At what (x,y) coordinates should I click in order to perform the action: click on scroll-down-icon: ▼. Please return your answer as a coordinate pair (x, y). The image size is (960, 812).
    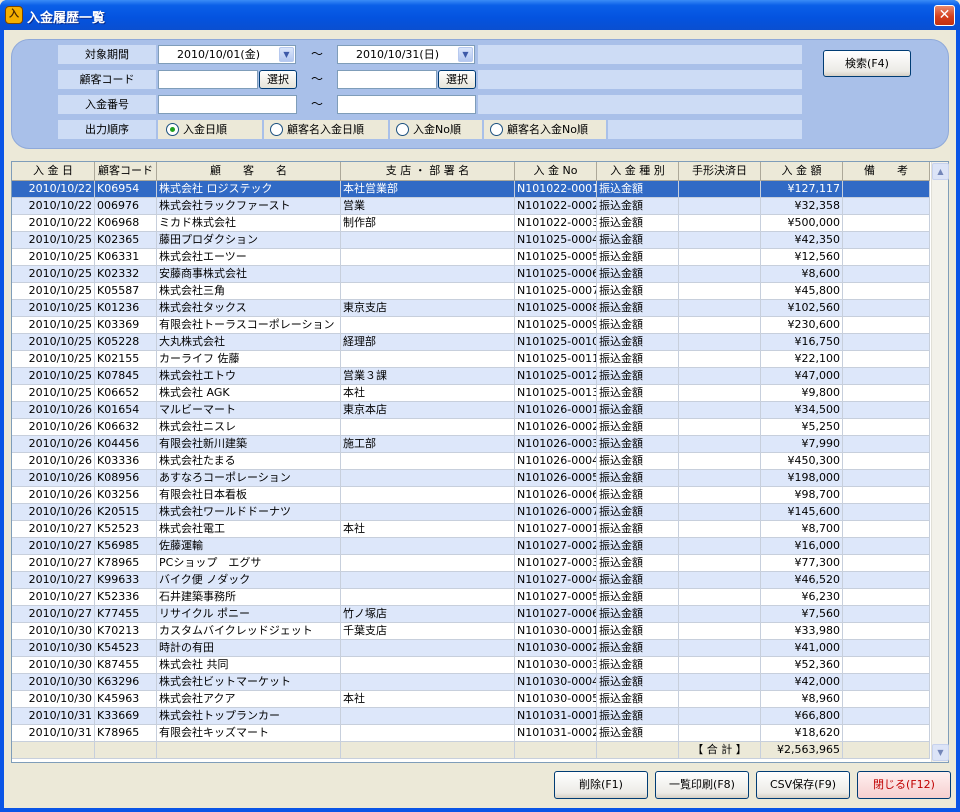
    Looking at the image, I should click on (940, 752).